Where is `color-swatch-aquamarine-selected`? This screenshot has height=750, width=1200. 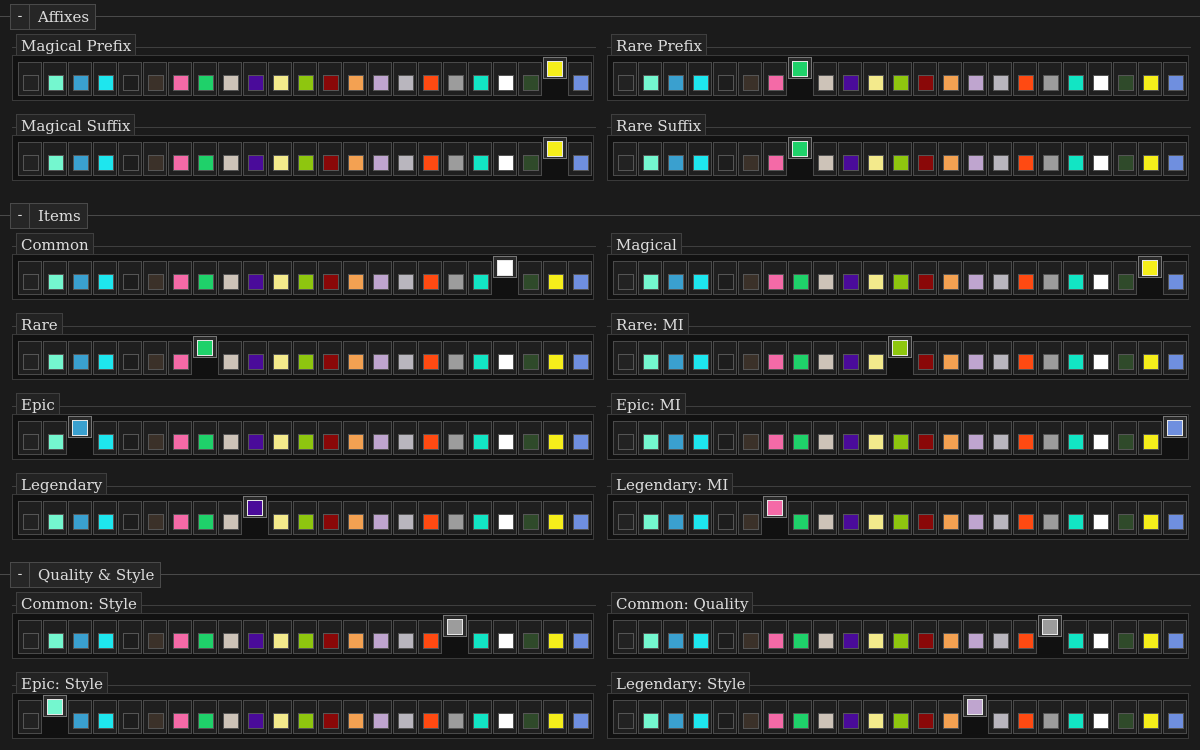 color-swatch-aquamarine-selected is located at coordinates (55, 706).